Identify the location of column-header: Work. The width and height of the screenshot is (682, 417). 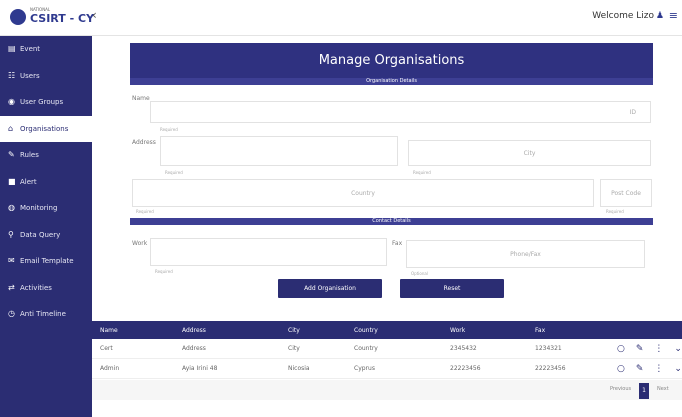
(457, 330).